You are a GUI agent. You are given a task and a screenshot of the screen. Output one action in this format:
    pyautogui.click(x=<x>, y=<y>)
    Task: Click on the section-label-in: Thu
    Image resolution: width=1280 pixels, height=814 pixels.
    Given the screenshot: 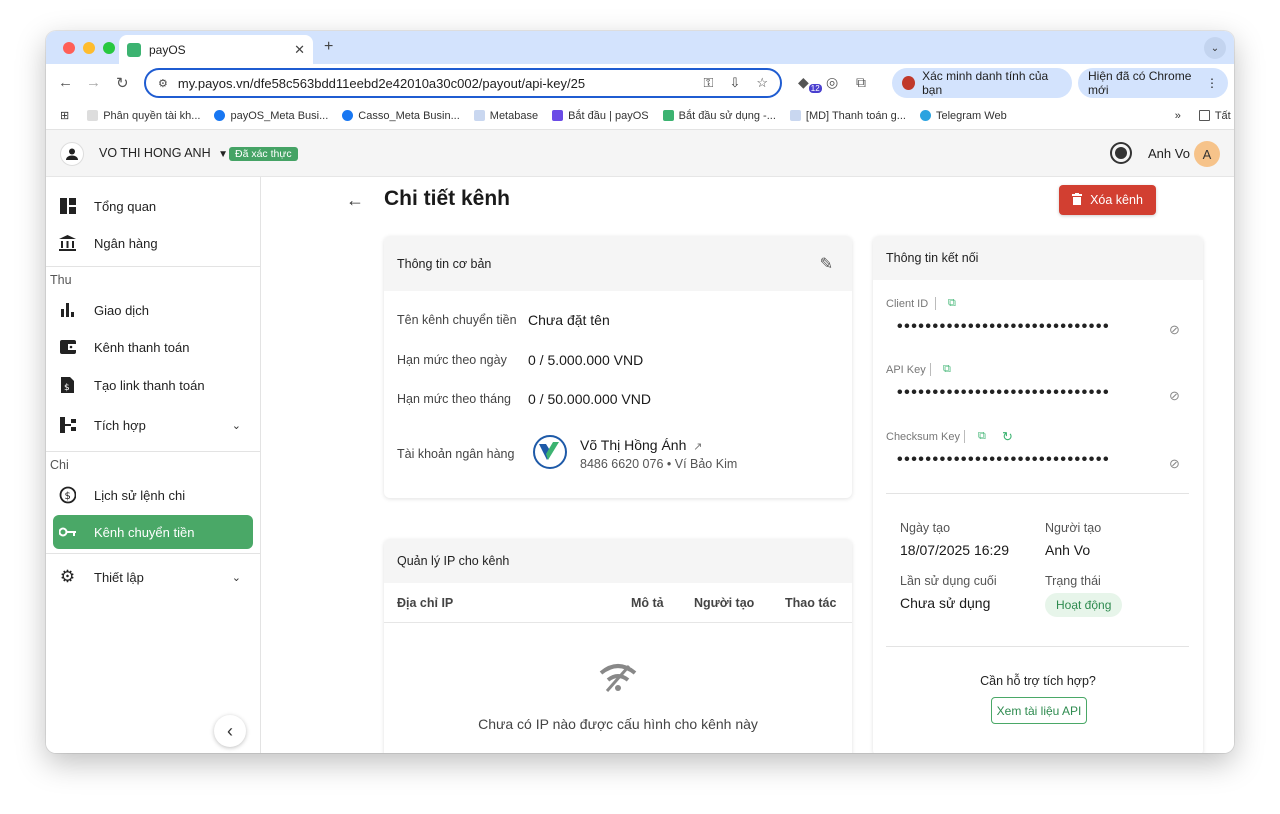 What is the action you would take?
    pyautogui.click(x=61, y=280)
    